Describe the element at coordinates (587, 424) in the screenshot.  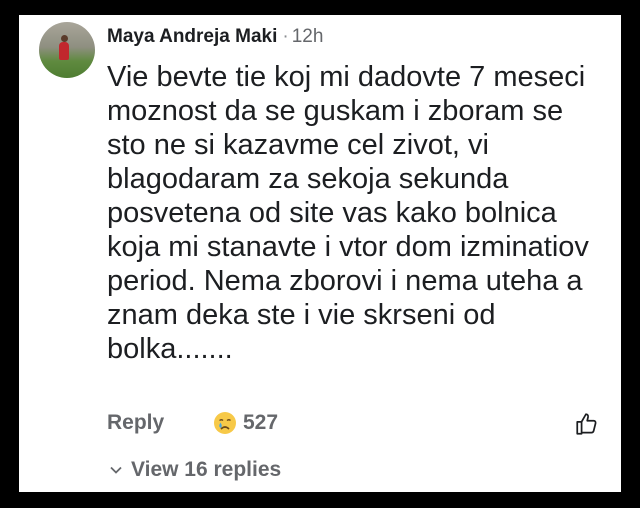
I see `thumbs-up-icon` at that location.